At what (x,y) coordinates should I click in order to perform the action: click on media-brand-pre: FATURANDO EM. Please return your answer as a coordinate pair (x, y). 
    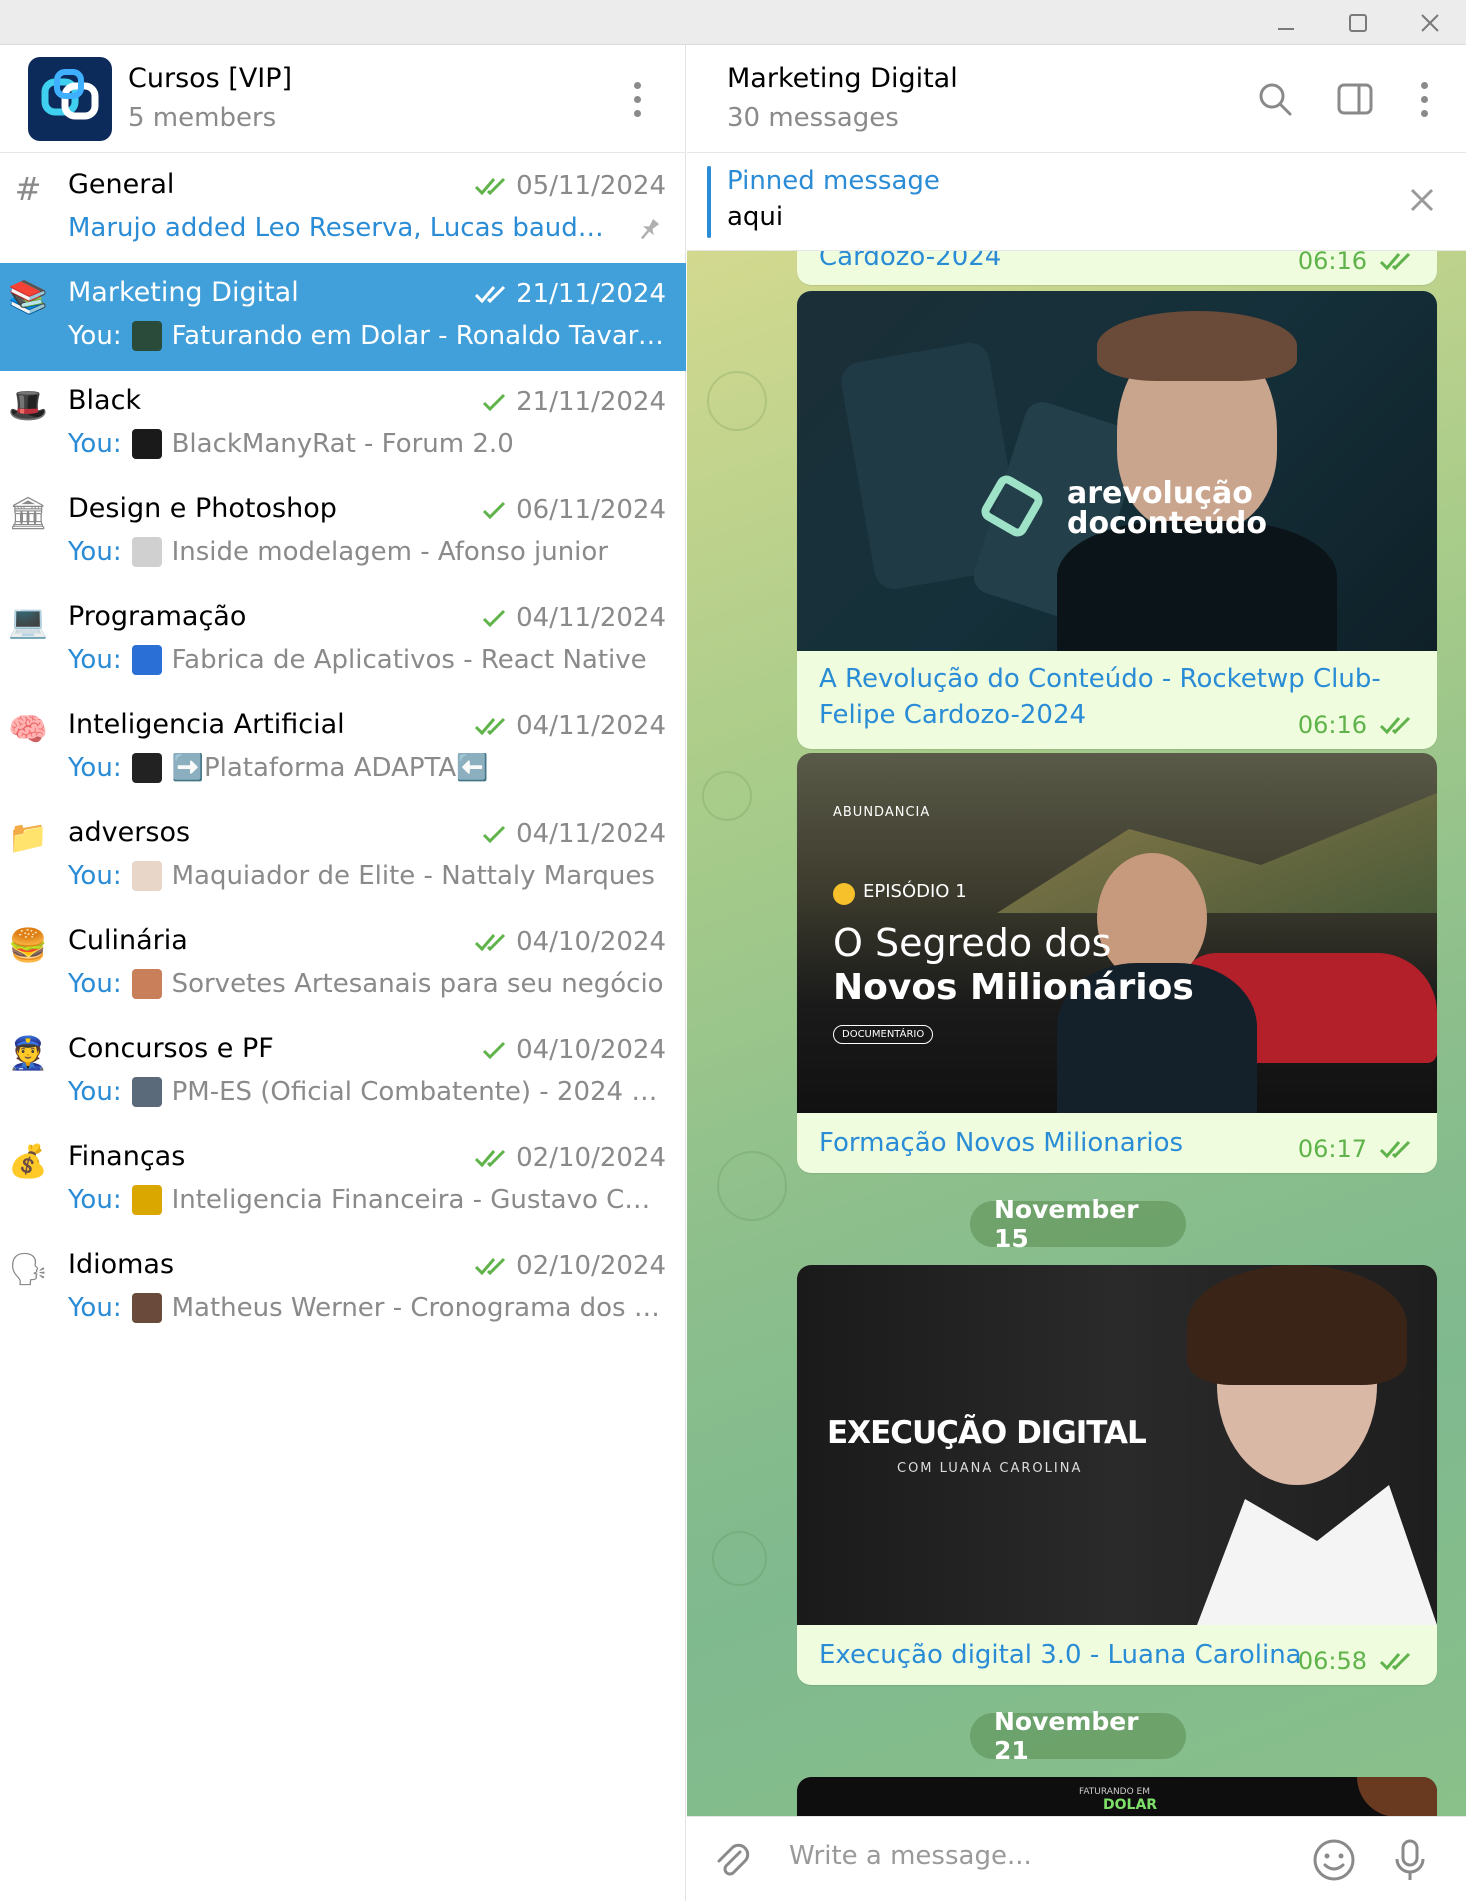
    Looking at the image, I should click on (1114, 1792).